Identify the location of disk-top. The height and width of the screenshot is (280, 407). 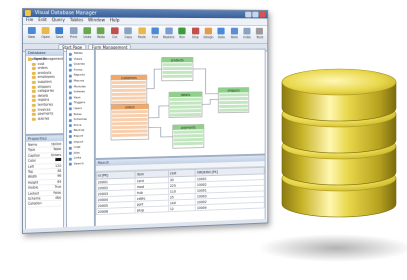
(339, 82).